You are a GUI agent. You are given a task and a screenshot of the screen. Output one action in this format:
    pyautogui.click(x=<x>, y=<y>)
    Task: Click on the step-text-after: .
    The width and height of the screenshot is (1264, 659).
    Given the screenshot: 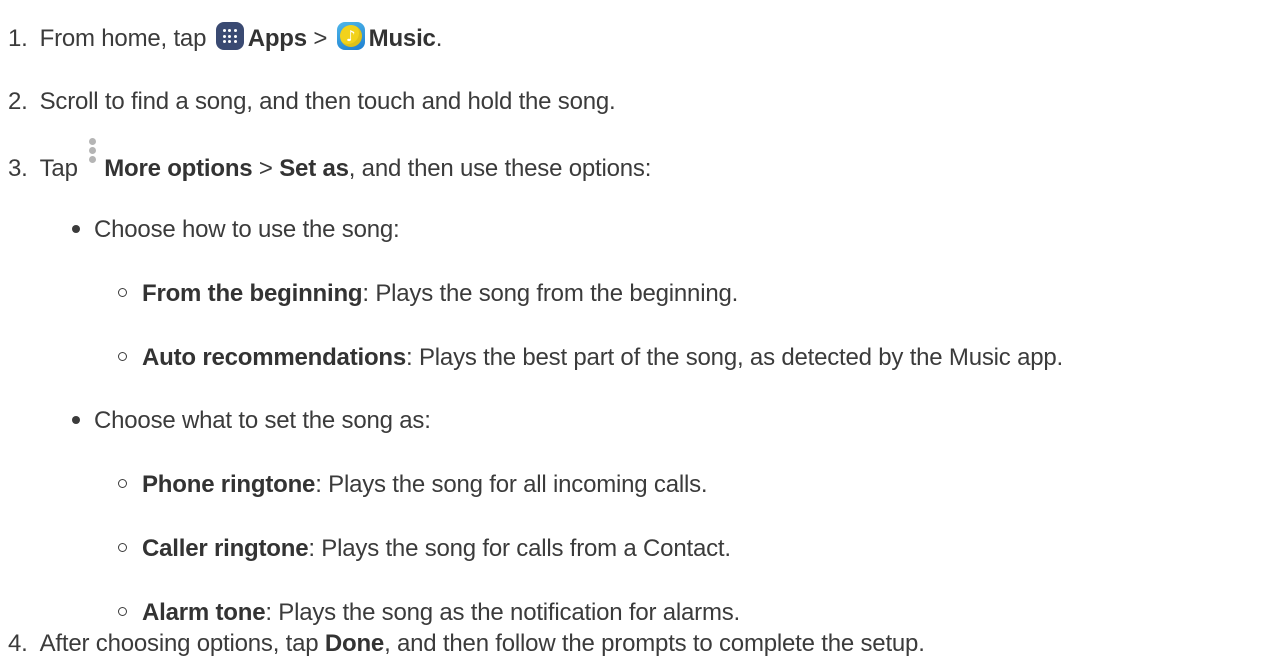 What is the action you would take?
    pyautogui.click(x=439, y=38)
    